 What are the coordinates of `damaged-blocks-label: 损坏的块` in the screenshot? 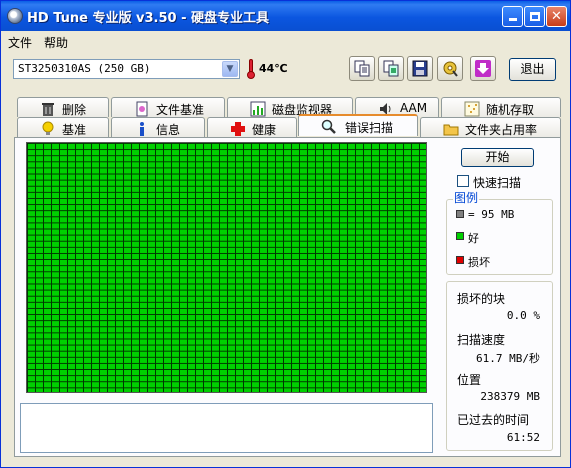 It's located at (481, 299).